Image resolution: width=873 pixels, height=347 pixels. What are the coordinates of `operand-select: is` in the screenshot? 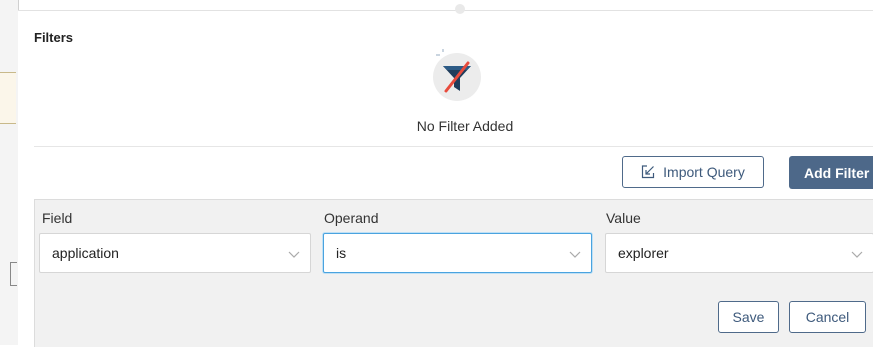 It's located at (457, 253).